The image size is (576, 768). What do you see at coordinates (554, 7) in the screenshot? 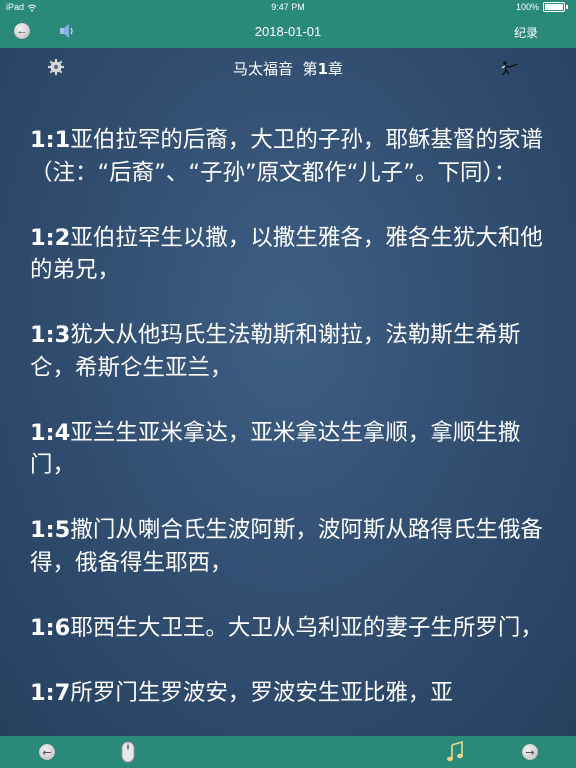
I see `battery-icon` at bounding box center [554, 7].